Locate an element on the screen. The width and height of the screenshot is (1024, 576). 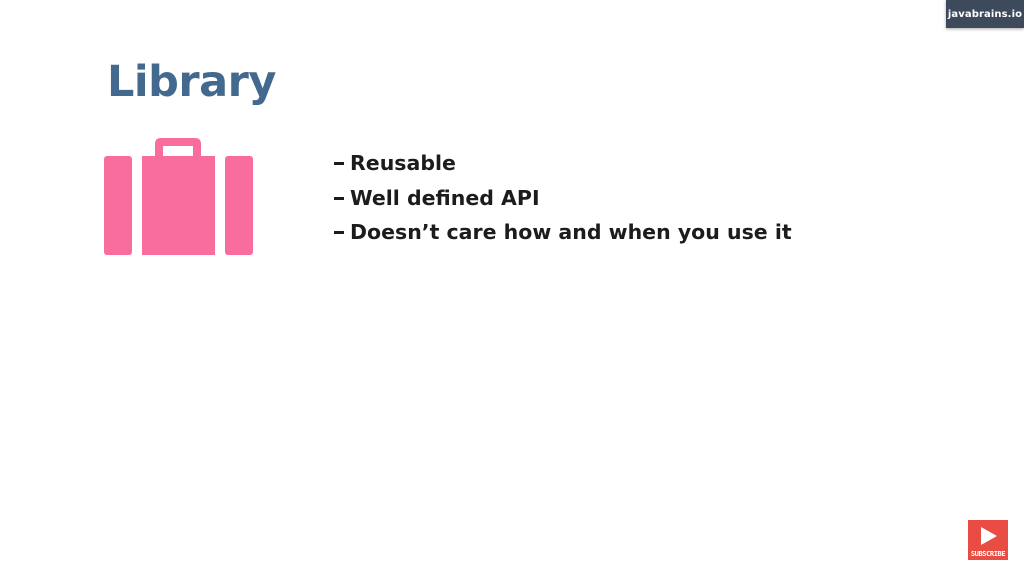
bullet-text: Reusable is located at coordinates (403, 163).